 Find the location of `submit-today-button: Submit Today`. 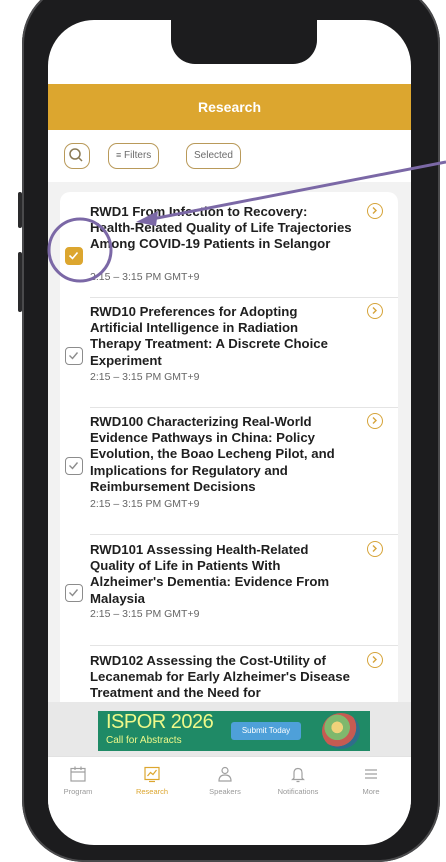

submit-today-button: Submit Today is located at coordinates (266, 731).